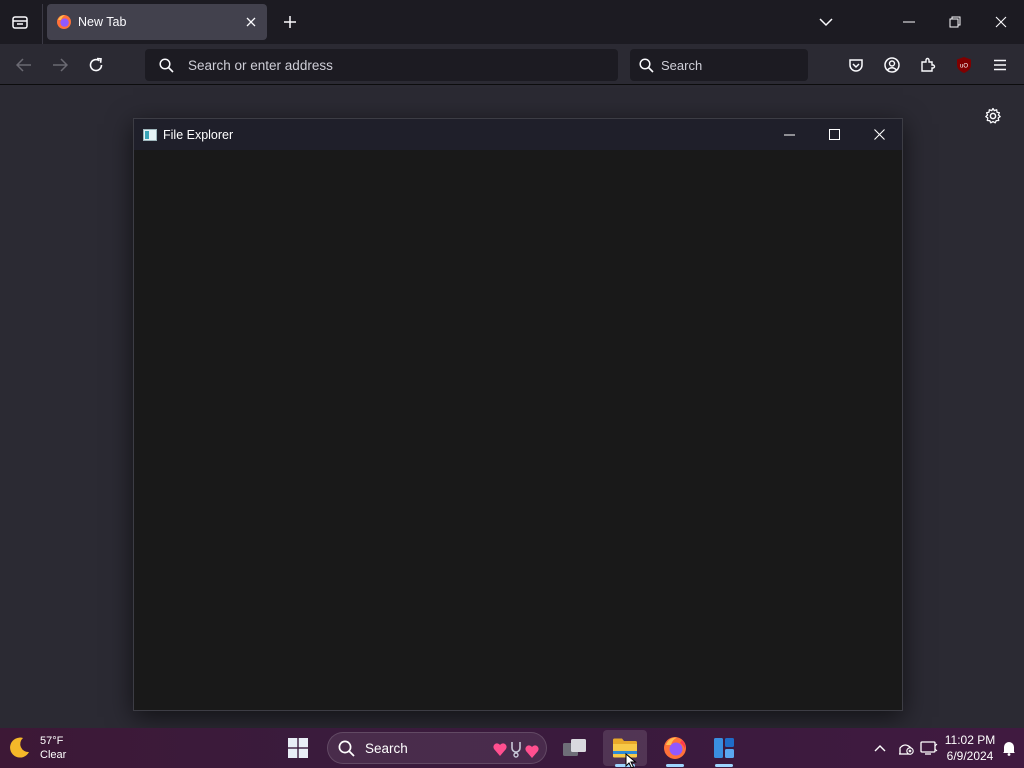  I want to click on hamburger-menu-icon, so click(1000, 65).